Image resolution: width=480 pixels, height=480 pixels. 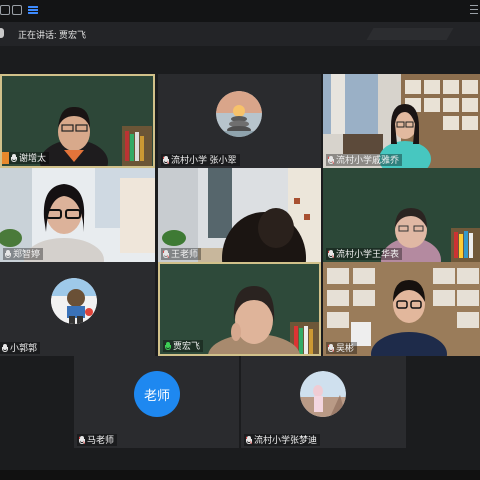 I want to click on participant-name: 马老师, so click(x=101, y=440).